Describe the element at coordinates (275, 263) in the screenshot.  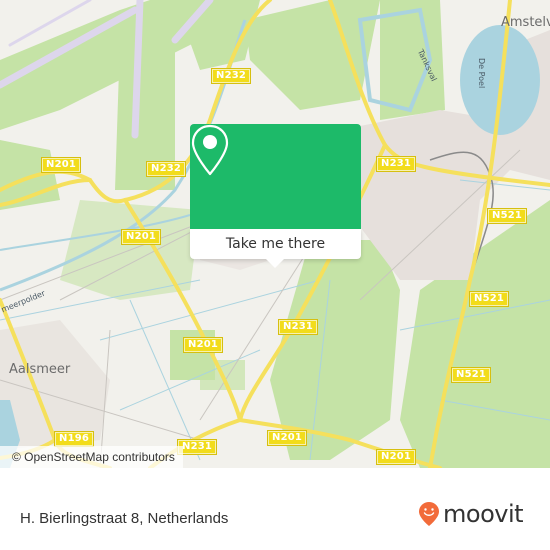
I see `popup-pointer` at that location.